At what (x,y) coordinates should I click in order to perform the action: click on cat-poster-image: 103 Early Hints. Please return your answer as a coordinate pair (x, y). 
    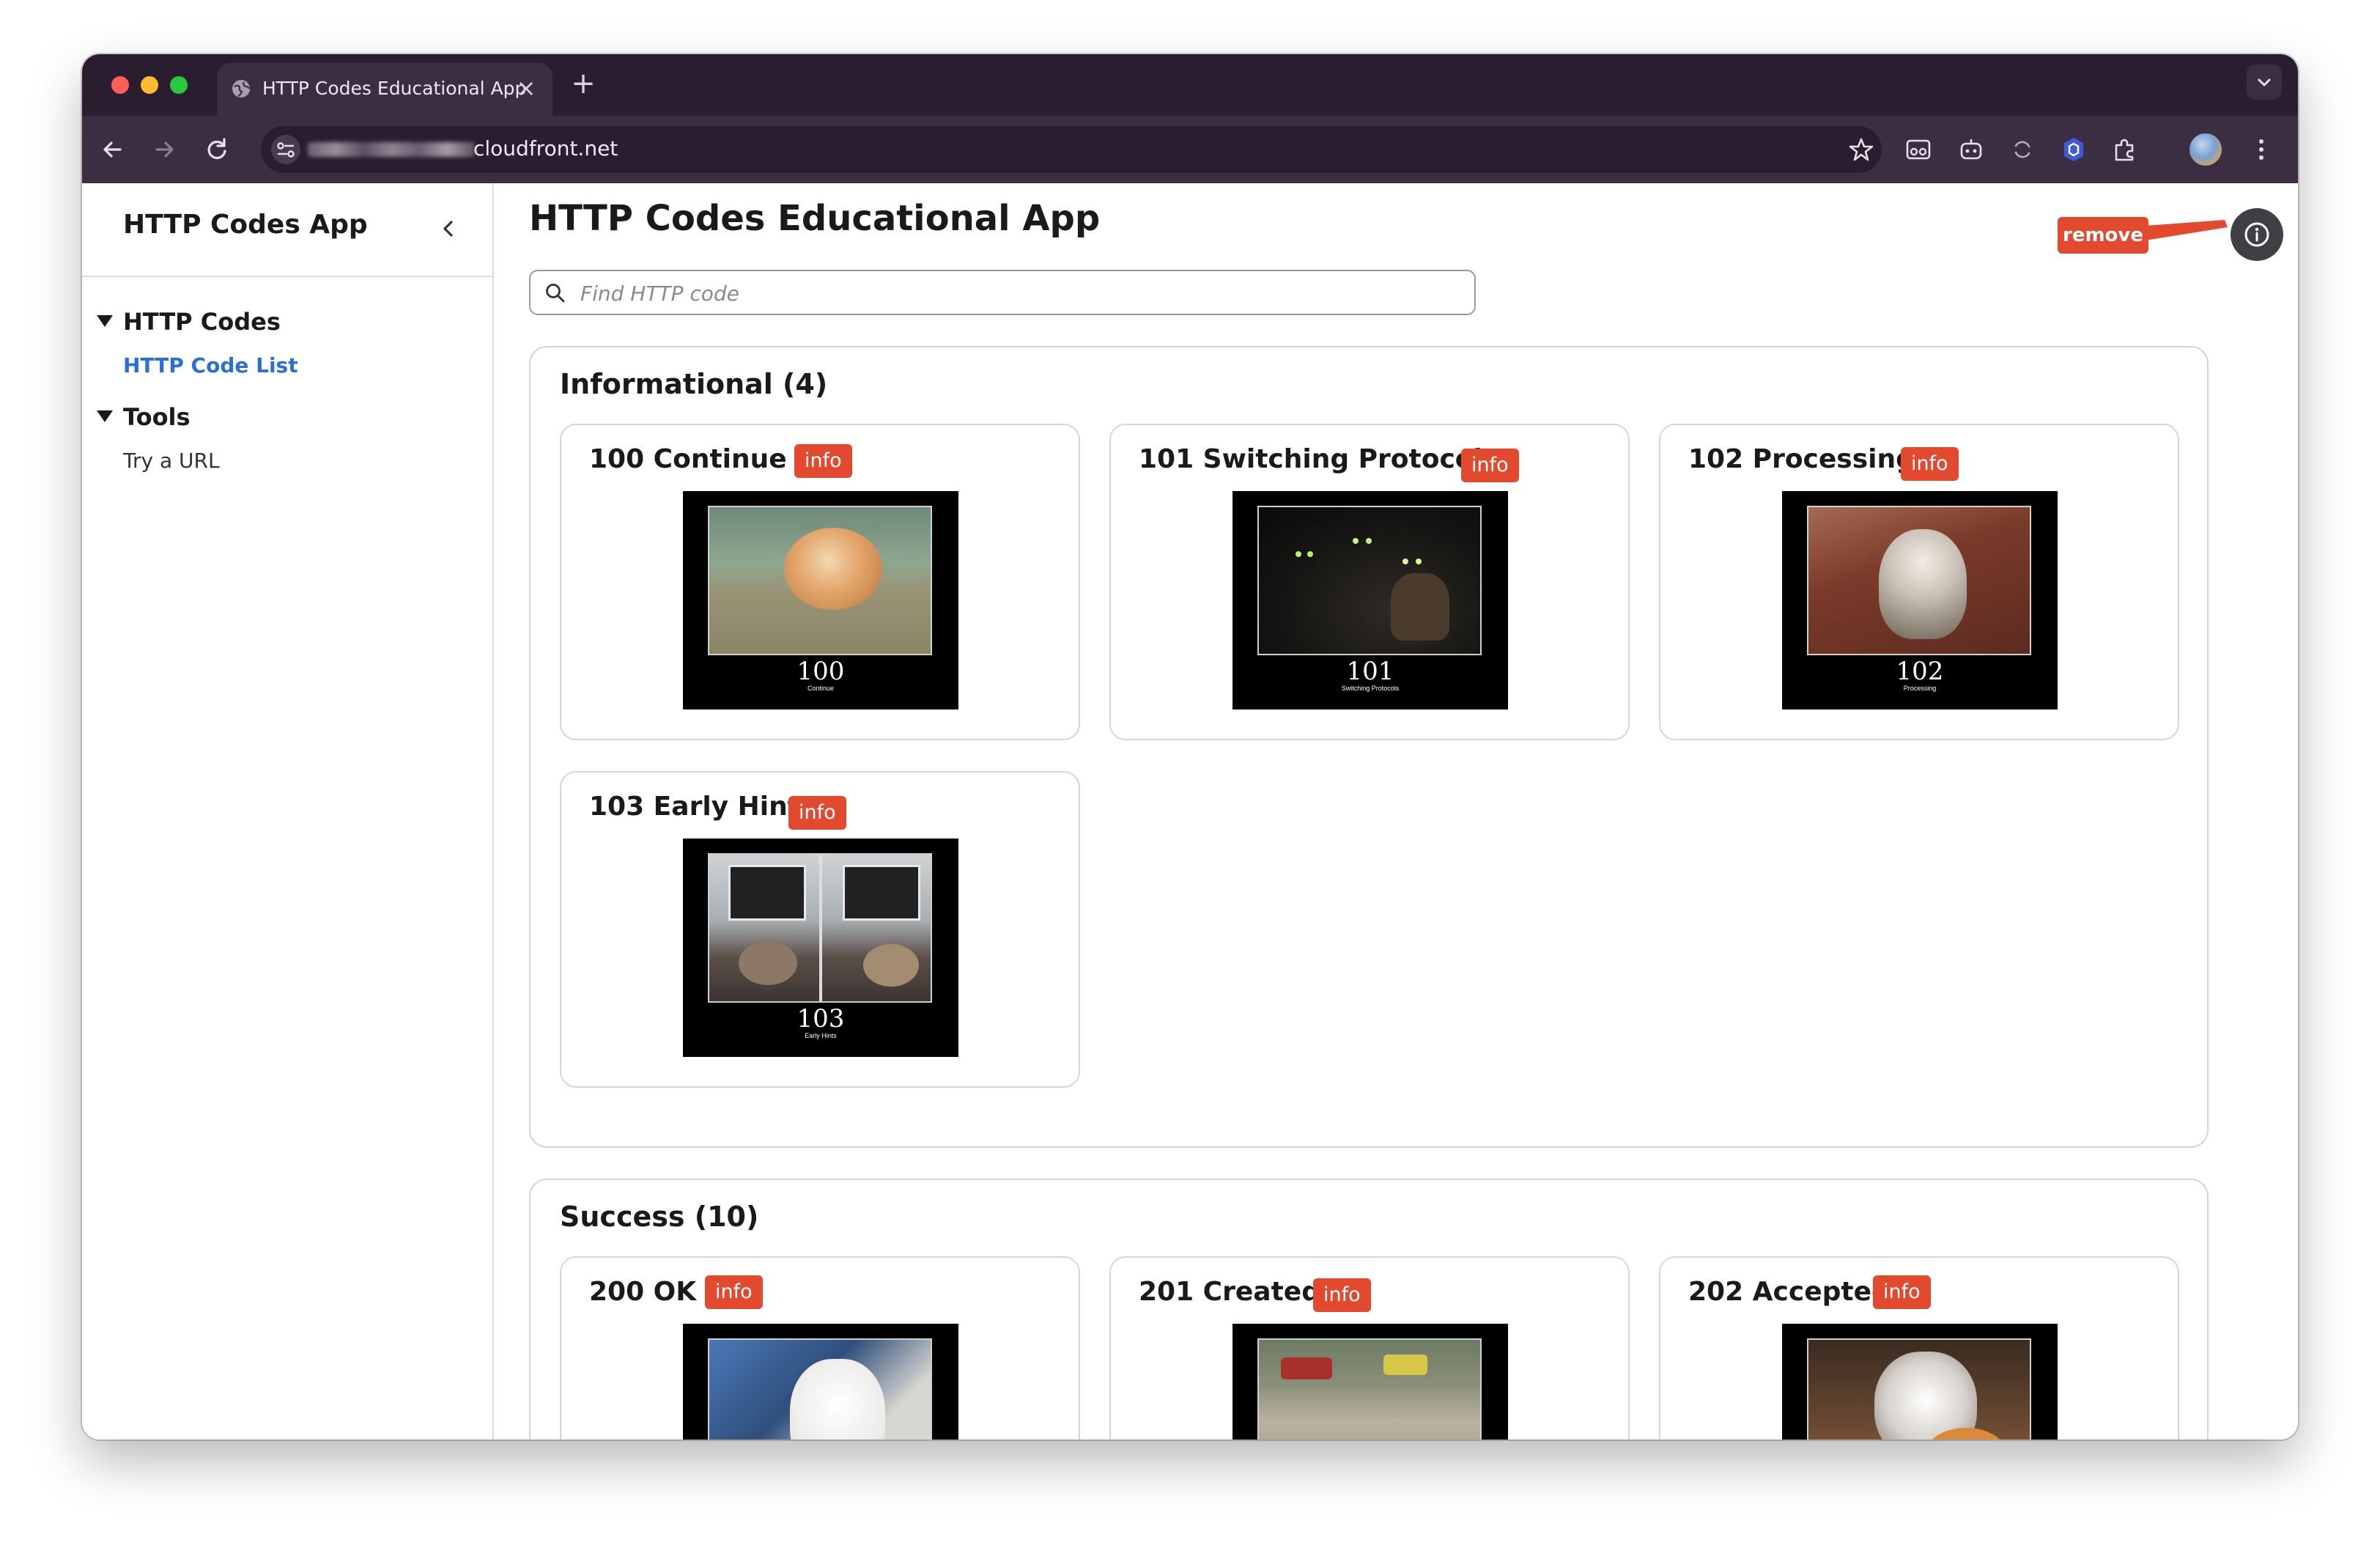
    Looking at the image, I should click on (820, 947).